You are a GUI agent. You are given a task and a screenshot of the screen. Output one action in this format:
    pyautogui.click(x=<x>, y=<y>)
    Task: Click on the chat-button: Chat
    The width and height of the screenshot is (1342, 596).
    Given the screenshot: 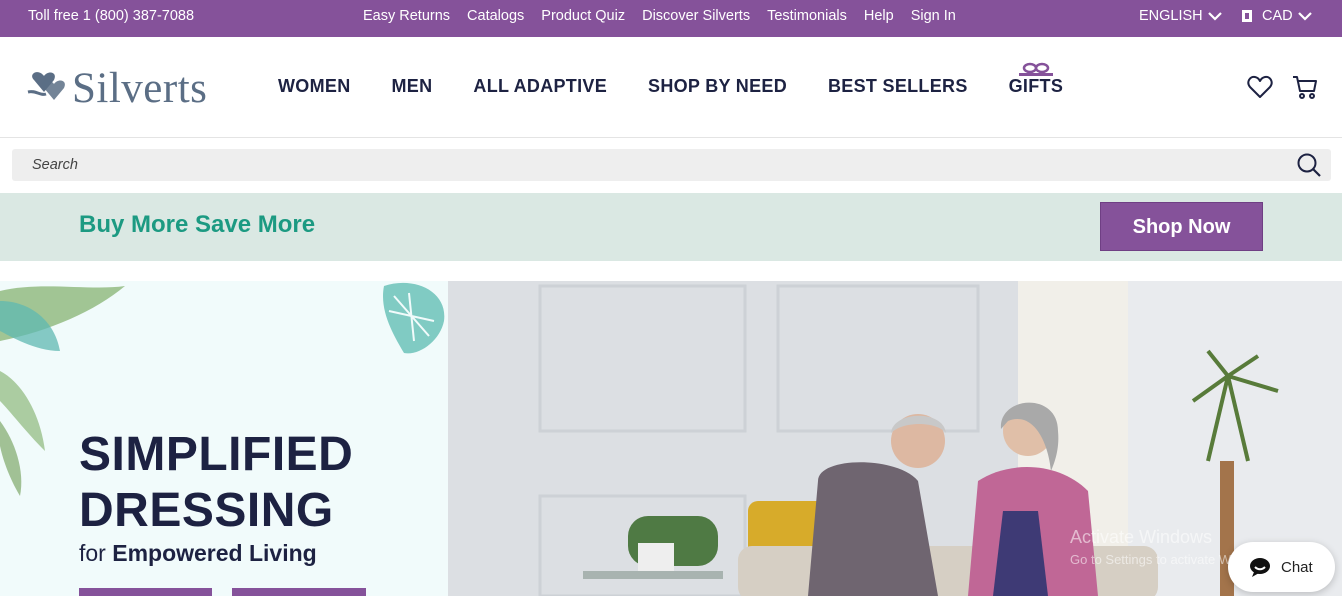 What is the action you would take?
    pyautogui.click(x=1281, y=567)
    